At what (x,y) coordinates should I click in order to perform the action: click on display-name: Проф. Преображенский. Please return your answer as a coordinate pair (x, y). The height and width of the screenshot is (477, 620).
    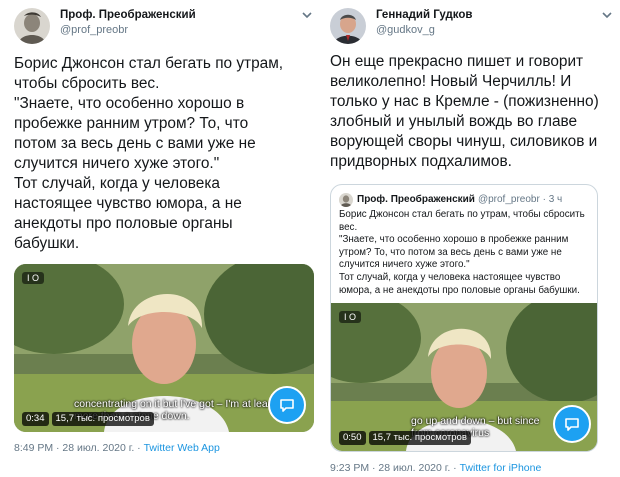
    Looking at the image, I should click on (128, 15).